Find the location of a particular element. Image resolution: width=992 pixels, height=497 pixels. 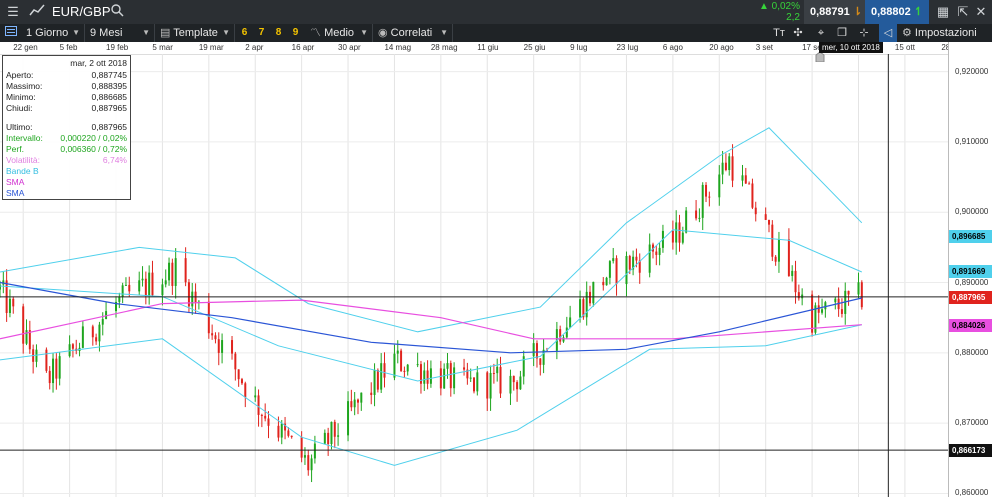

tag-icon: ◁ is located at coordinates (888, 33).